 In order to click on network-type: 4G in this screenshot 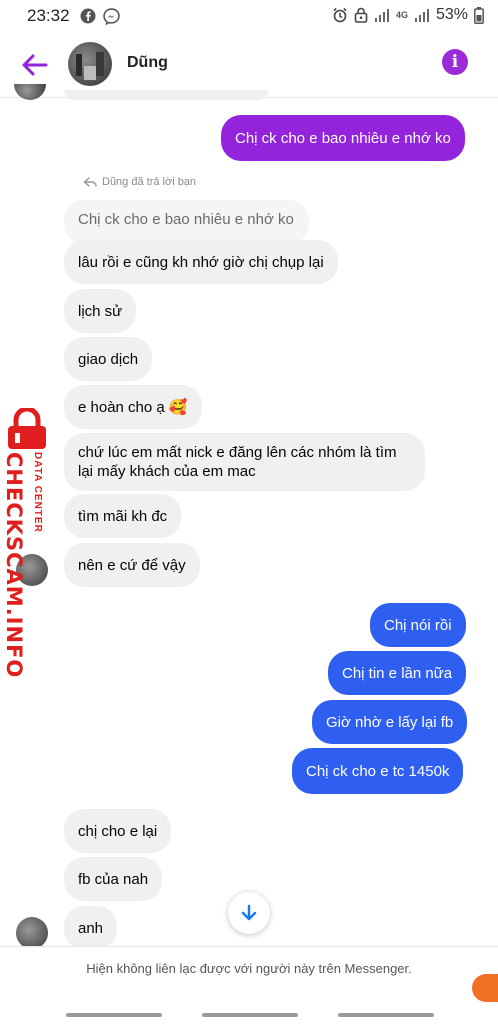, I will do `click(401, 14)`.